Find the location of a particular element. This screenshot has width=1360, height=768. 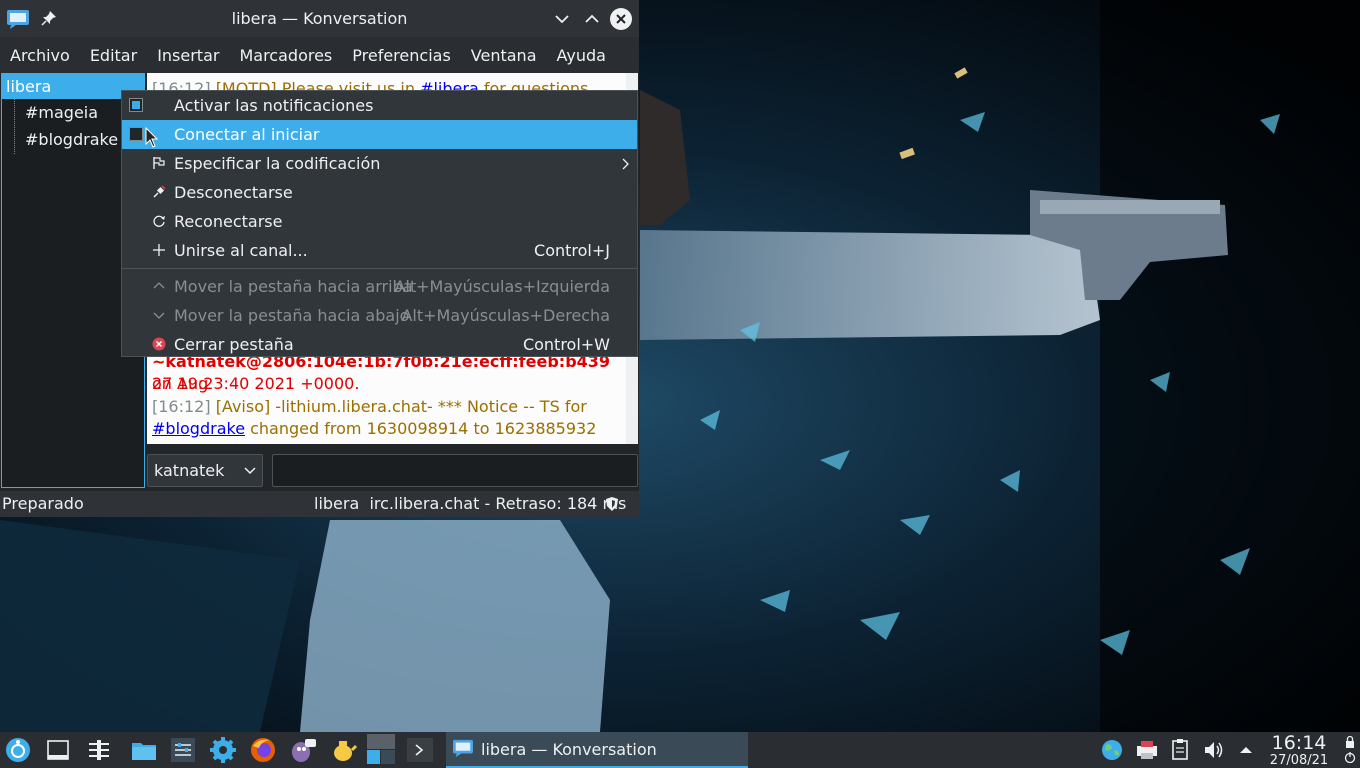

close-button is located at coordinates (621, 19).